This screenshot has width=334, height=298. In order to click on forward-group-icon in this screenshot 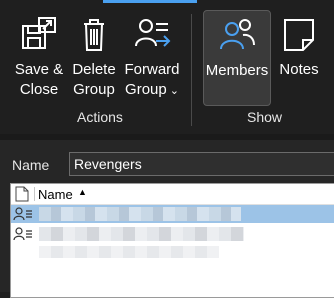, I will do `click(153, 33)`.